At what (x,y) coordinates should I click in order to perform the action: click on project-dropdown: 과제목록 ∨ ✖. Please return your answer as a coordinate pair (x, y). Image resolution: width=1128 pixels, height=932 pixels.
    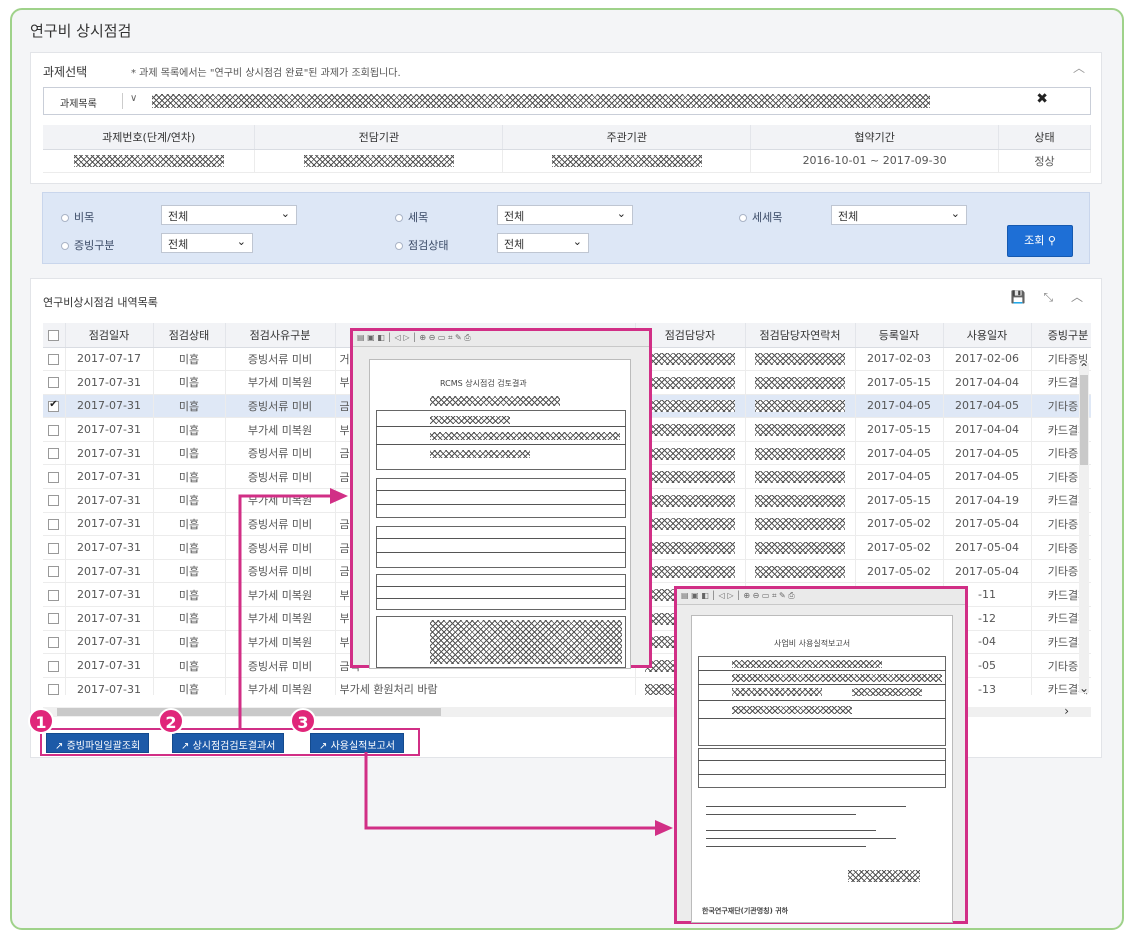
    Looking at the image, I should click on (567, 101).